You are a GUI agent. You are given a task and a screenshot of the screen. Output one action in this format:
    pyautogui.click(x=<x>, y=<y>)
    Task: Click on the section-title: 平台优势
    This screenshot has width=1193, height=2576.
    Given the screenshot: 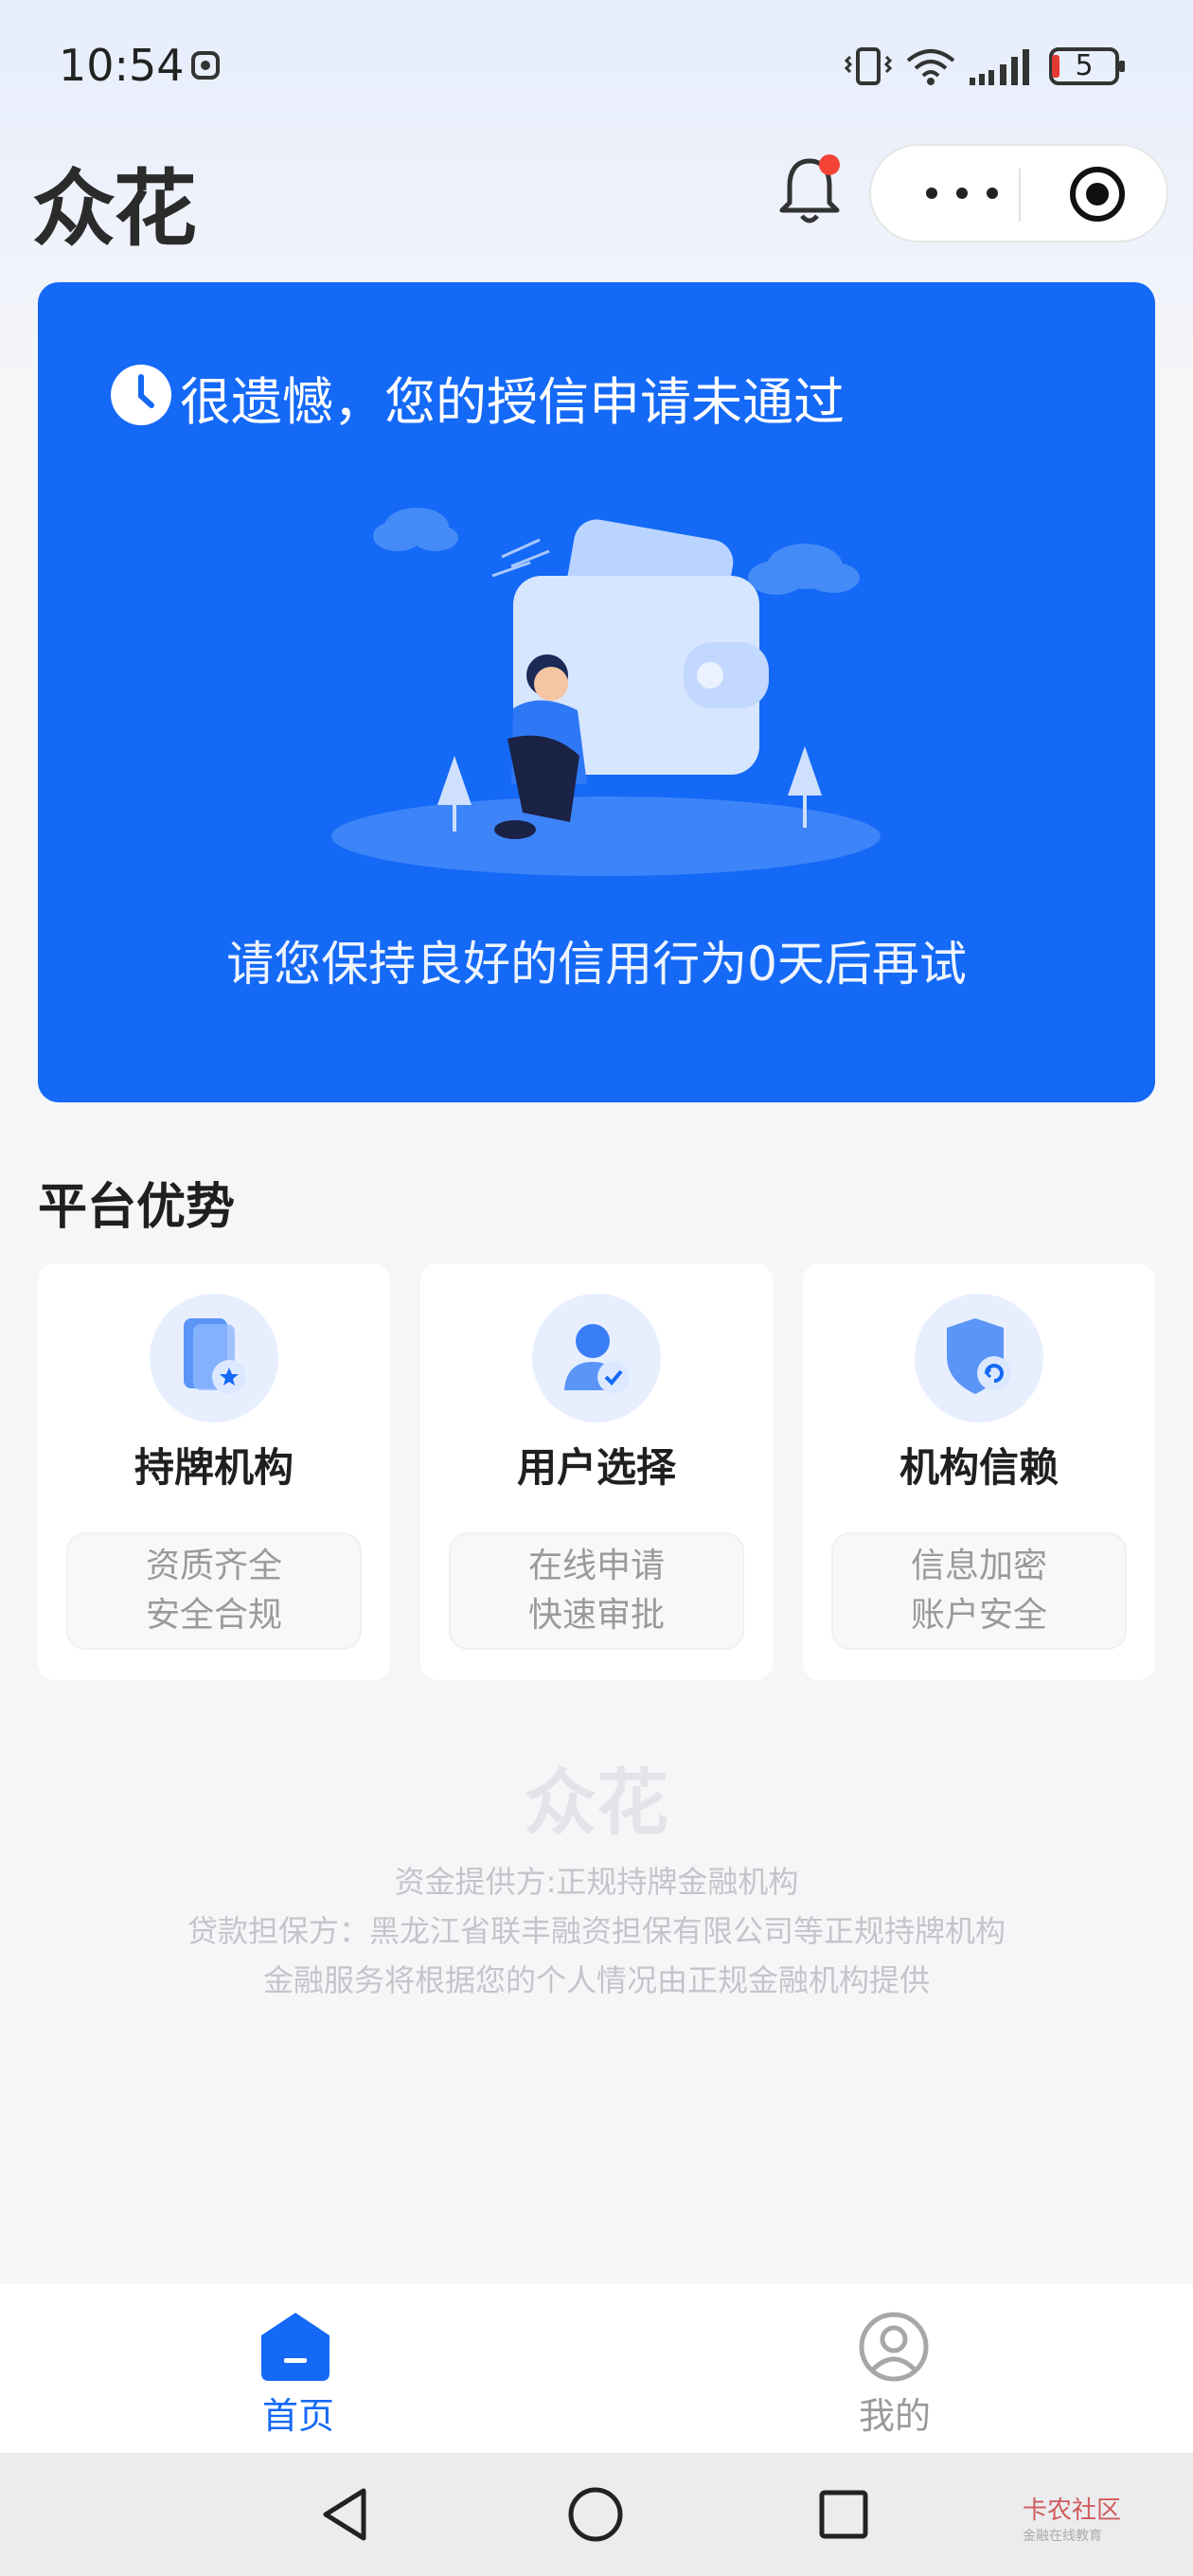 What is the action you would take?
    pyautogui.click(x=137, y=1207)
    